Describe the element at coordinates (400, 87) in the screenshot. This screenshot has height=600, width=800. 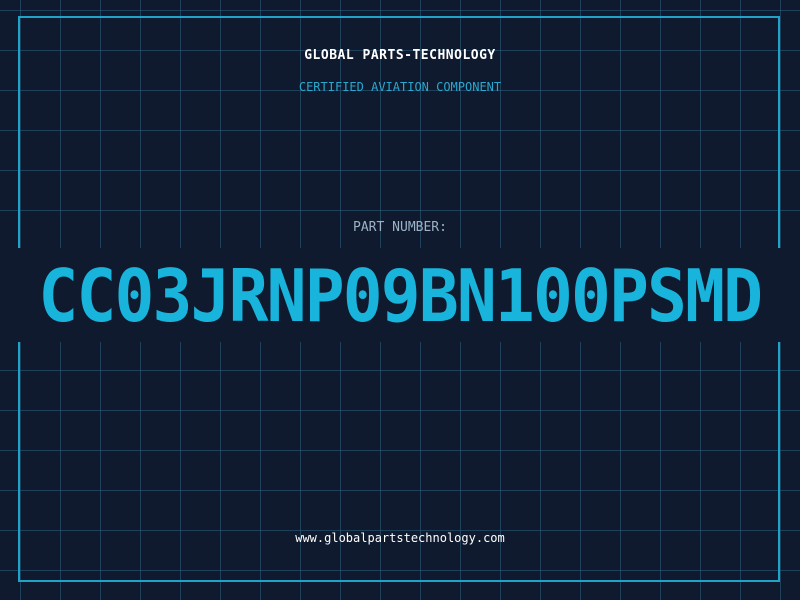
I see `certification-text: CERTIFIED AVIATION COMPONENT` at that location.